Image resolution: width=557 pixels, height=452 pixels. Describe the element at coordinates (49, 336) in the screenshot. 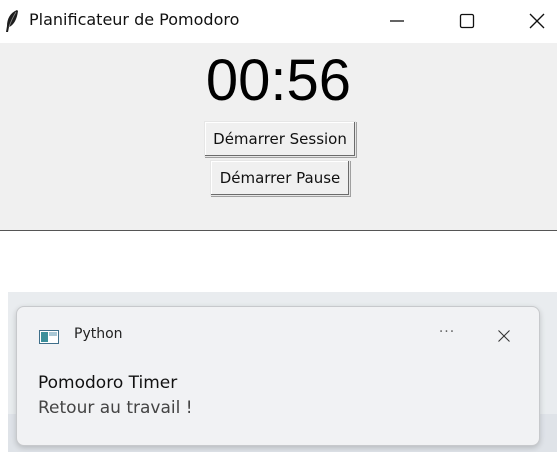

I see `python-app-icon` at that location.